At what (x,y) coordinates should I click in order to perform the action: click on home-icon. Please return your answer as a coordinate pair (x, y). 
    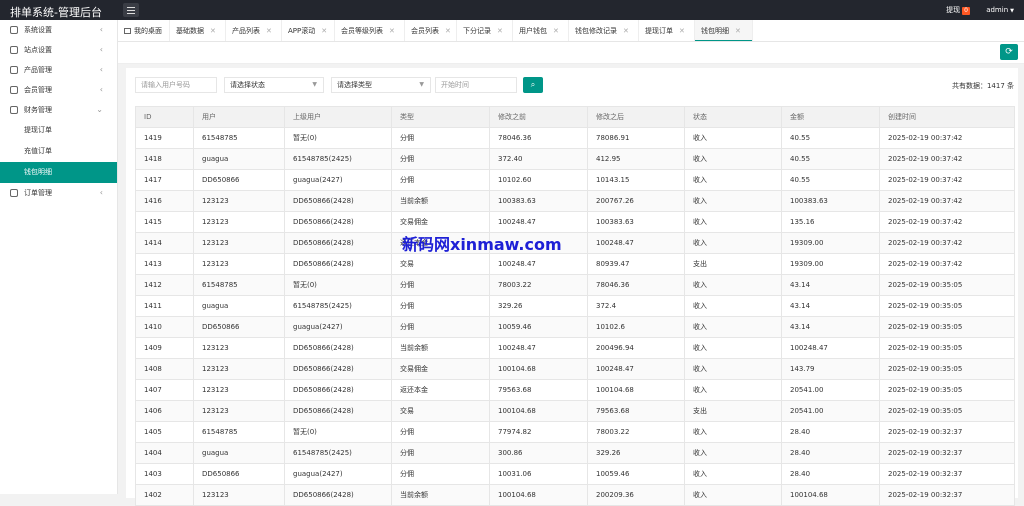
    Looking at the image, I should click on (127, 31).